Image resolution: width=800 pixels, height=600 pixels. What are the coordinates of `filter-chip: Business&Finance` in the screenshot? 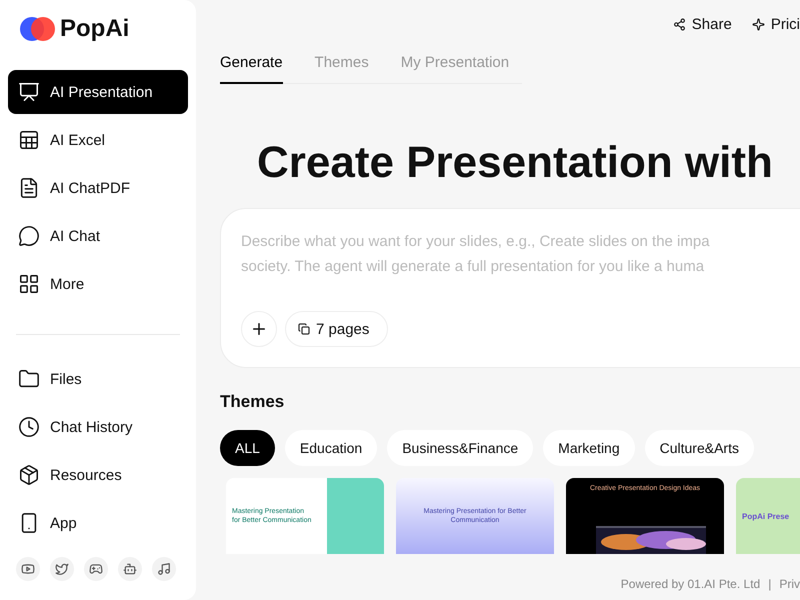 It's located at (460, 448).